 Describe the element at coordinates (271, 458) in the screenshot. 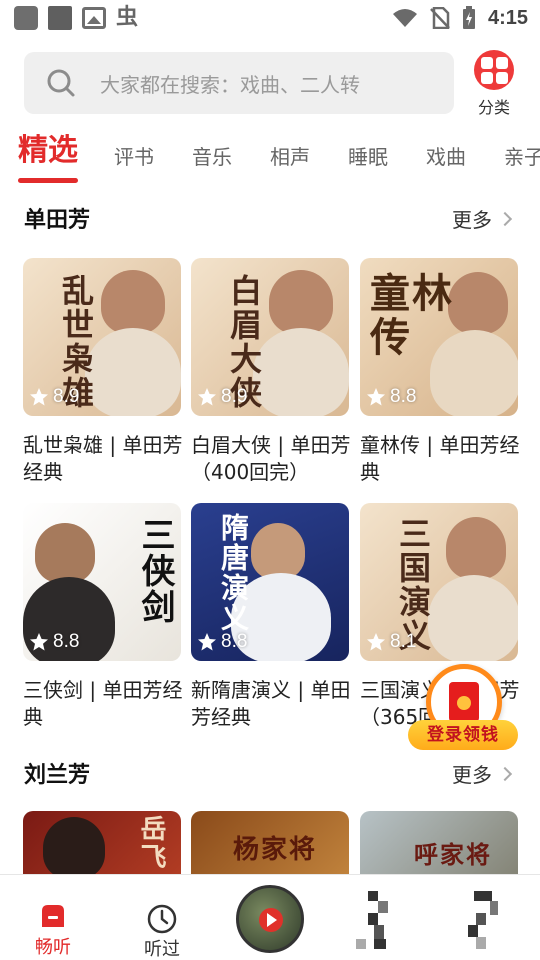

I see `album-title: 白眉大侠 | 单田芳（400回完）` at that location.